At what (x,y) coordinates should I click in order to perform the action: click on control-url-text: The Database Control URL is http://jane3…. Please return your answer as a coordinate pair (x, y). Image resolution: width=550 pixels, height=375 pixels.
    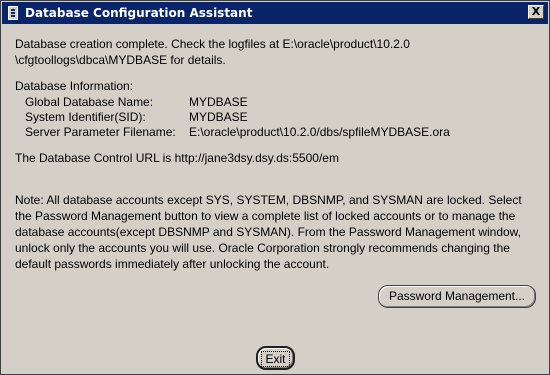
    Looking at the image, I should click on (177, 158).